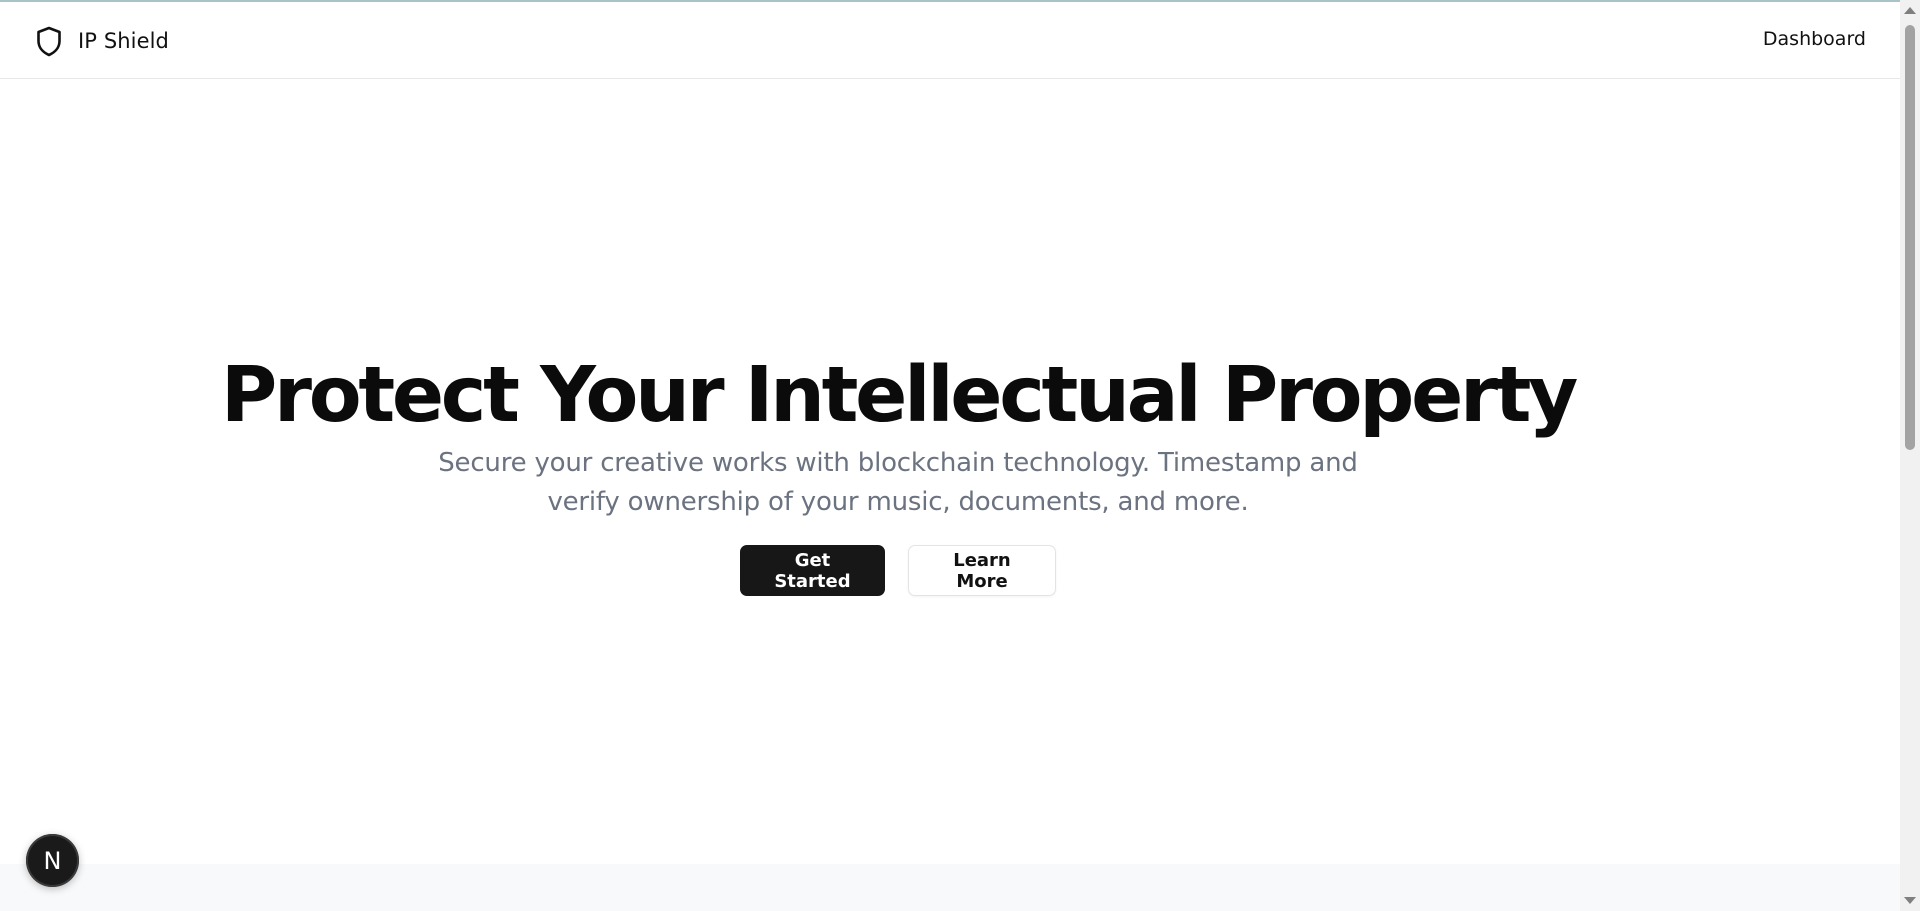  Describe the element at coordinates (812, 570) in the screenshot. I see `get-started-button: Get Started` at that location.